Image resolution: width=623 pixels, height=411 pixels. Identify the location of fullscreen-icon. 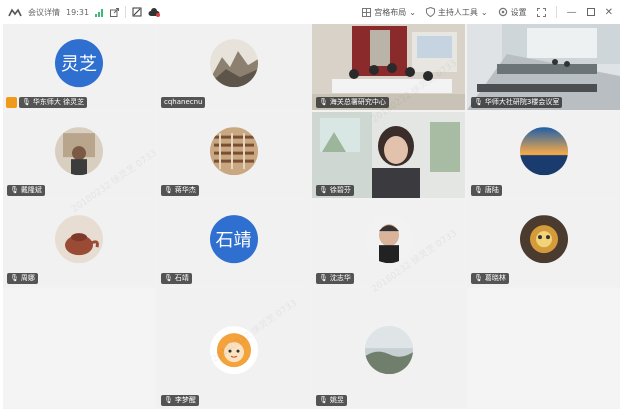
(541, 12).